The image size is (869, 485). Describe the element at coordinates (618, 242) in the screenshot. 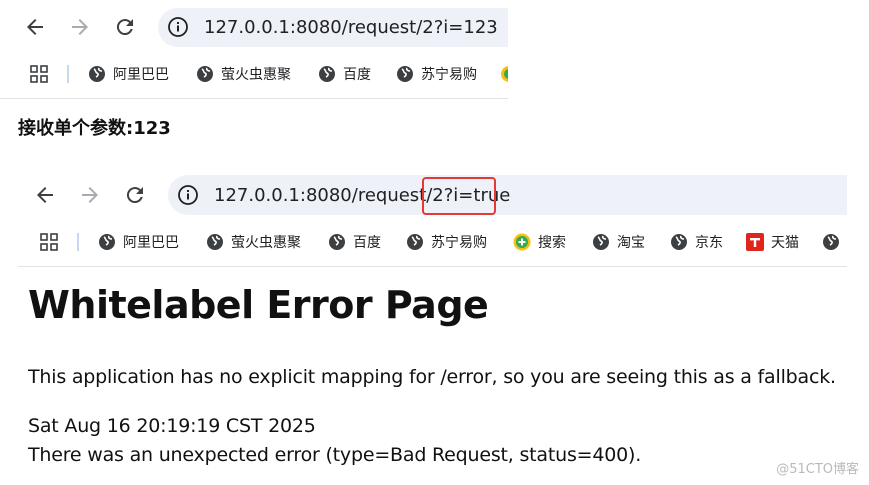

I see `bookmark-taobao: 淘宝` at that location.